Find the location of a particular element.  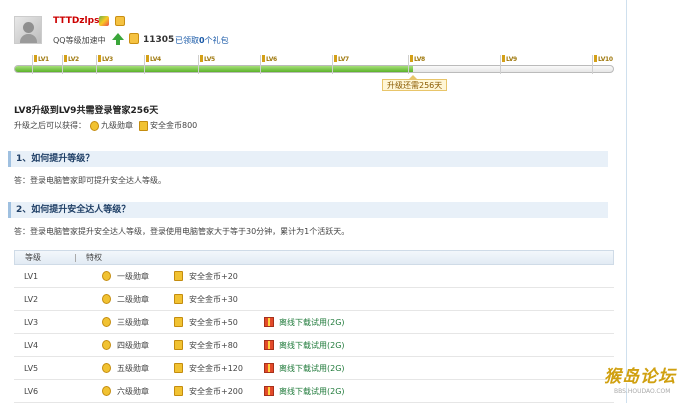

row-level: LV2 is located at coordinates (31, 299).